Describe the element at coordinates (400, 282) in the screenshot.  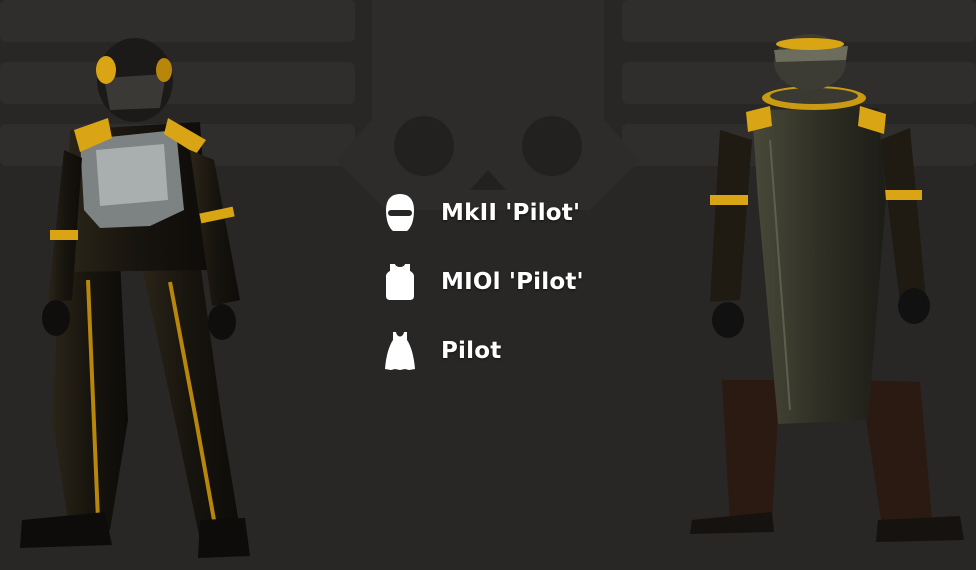
I see `chest-armor-icon` at that location.